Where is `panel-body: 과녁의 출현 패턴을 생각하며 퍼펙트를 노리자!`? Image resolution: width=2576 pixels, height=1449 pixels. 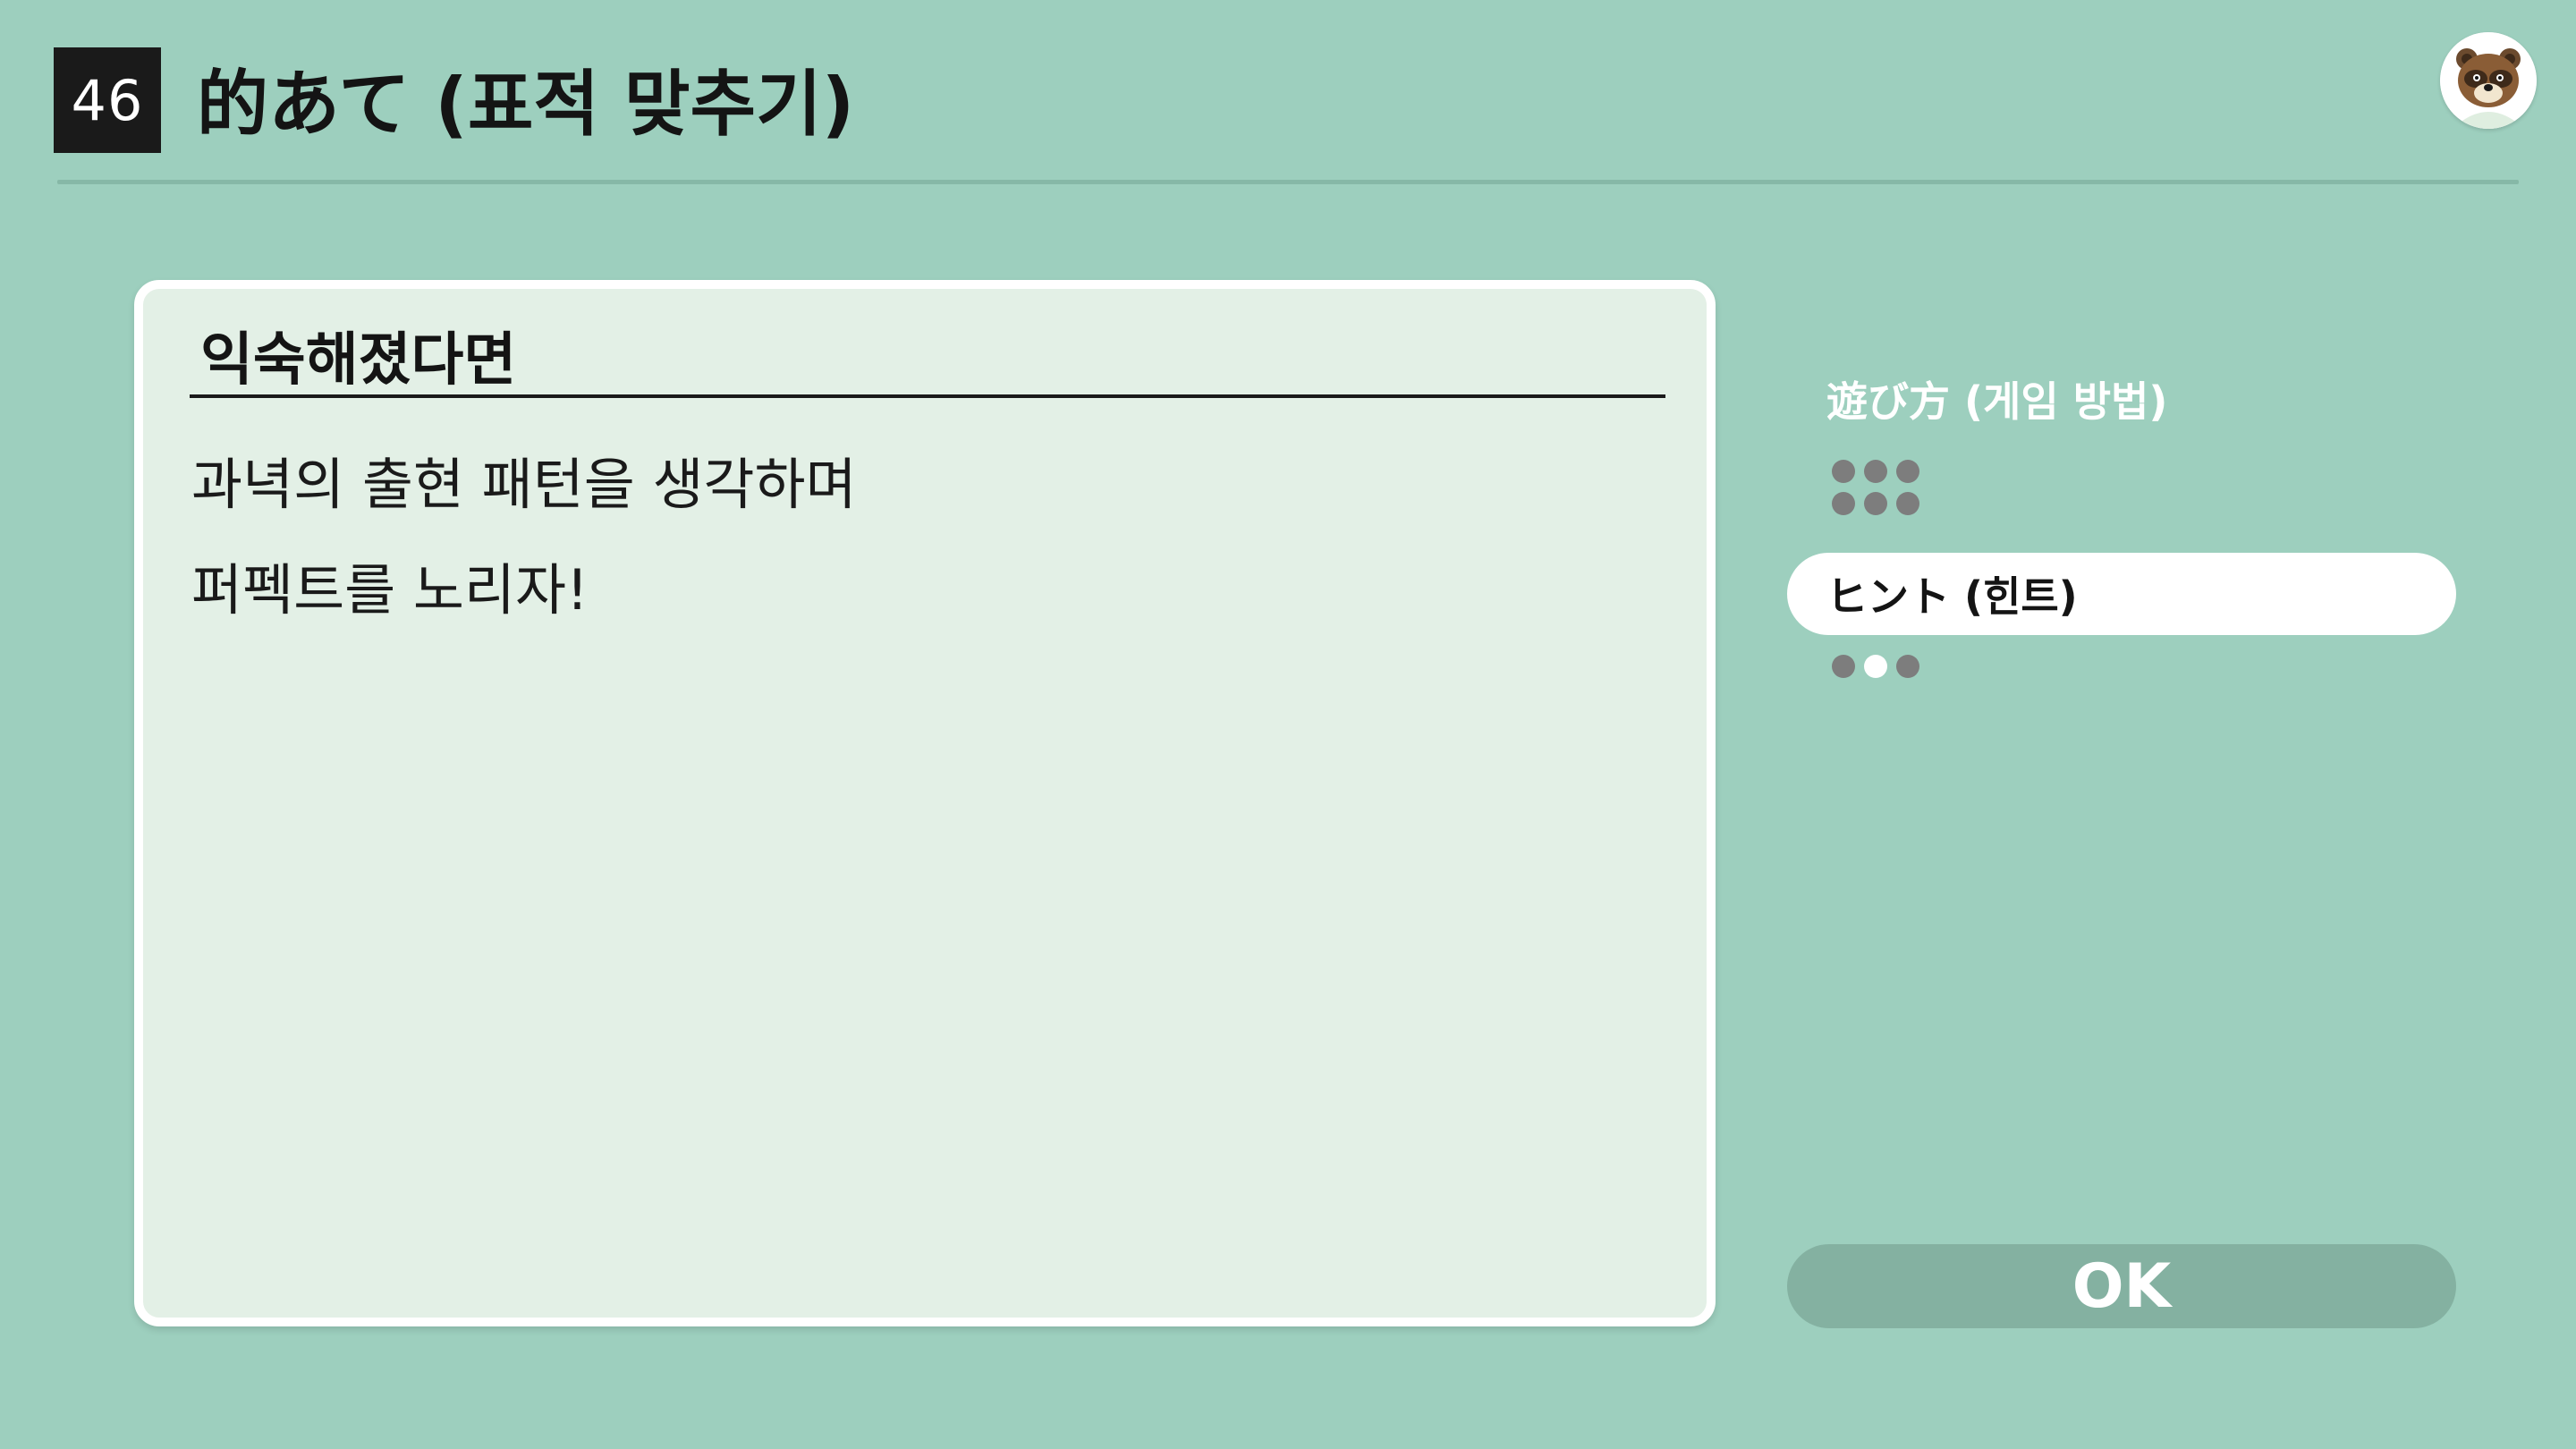
panel-body: 과녁의 출현 패턴을 생각하며 퍼펙트를 노리자! is located at coordinates (524, 537).